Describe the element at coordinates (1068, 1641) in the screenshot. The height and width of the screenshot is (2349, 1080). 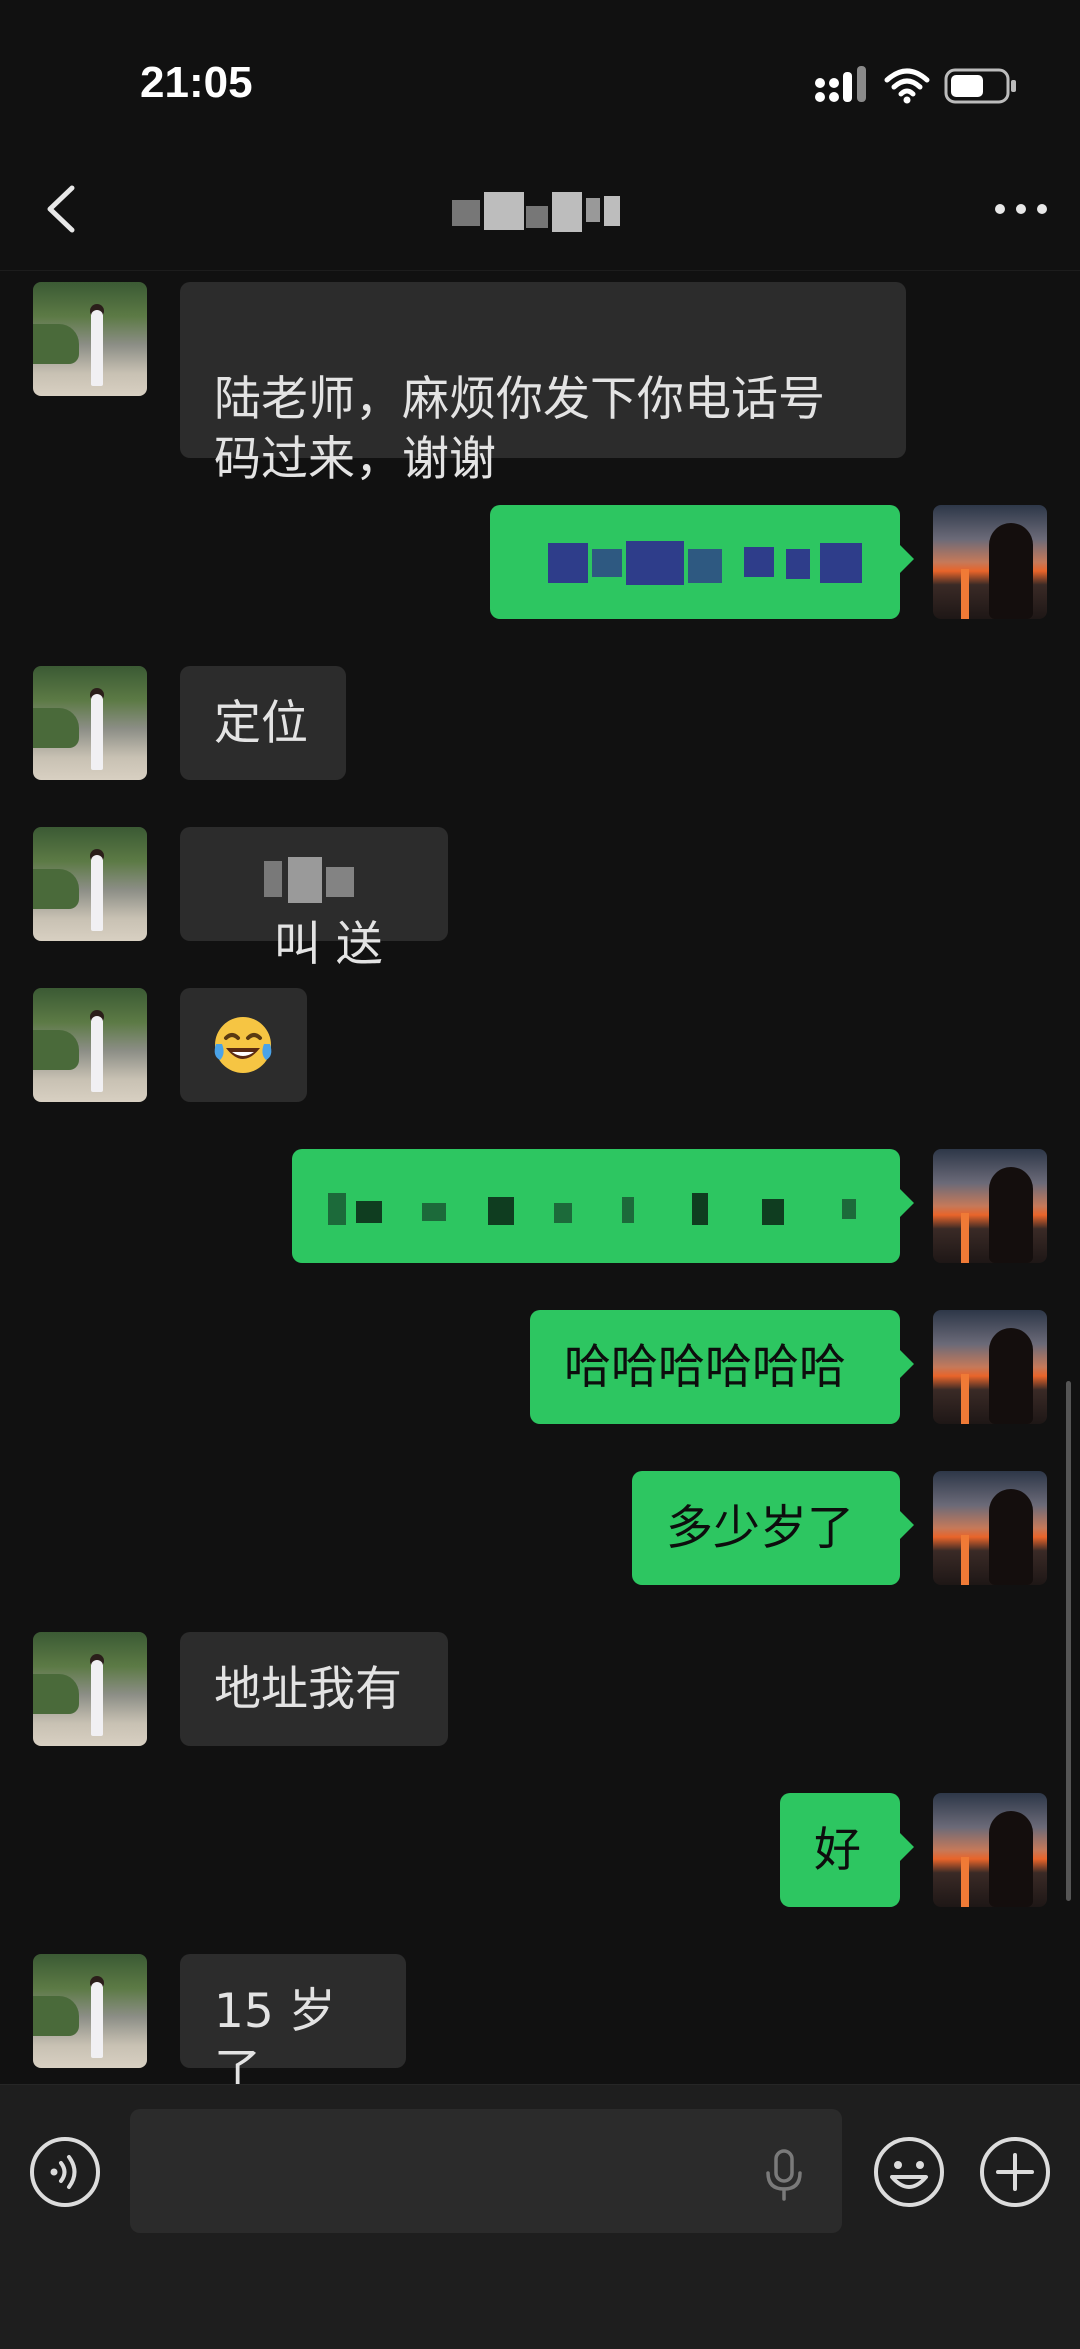
I see `scrollbar` at that location.